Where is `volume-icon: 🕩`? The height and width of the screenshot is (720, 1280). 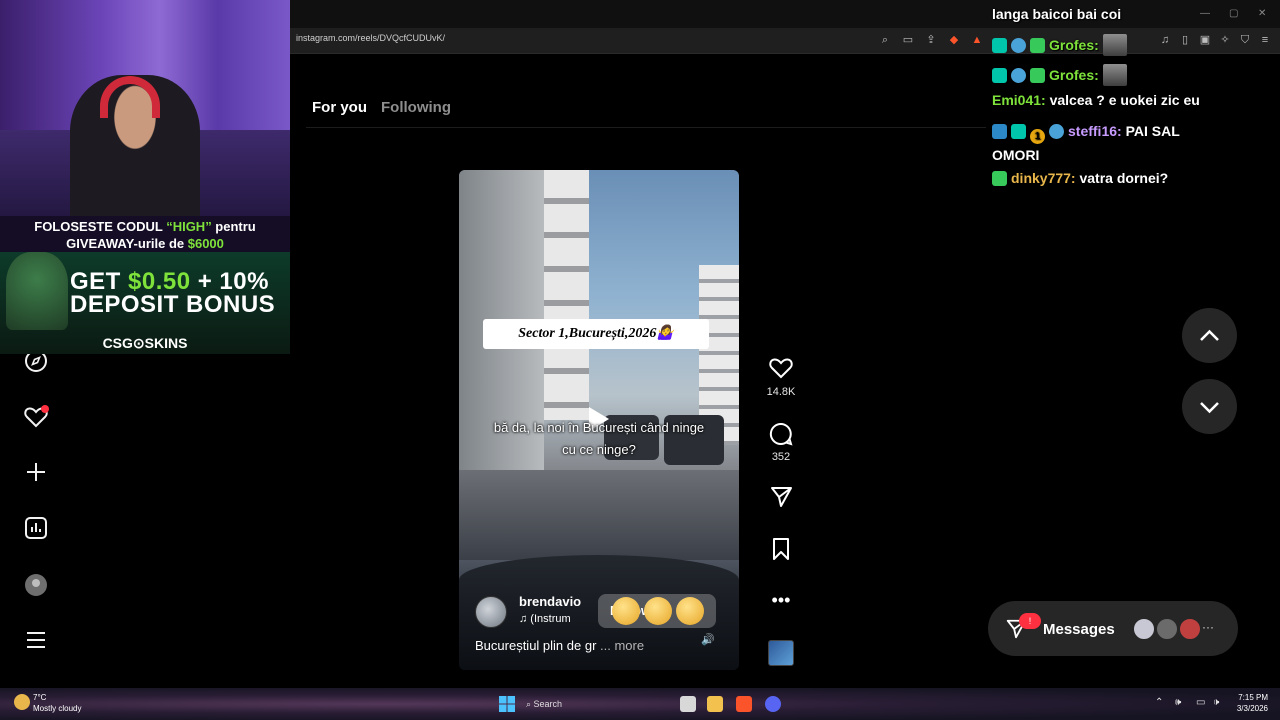
volume-icon: 🕩 is located at coordinates (1216, 702).